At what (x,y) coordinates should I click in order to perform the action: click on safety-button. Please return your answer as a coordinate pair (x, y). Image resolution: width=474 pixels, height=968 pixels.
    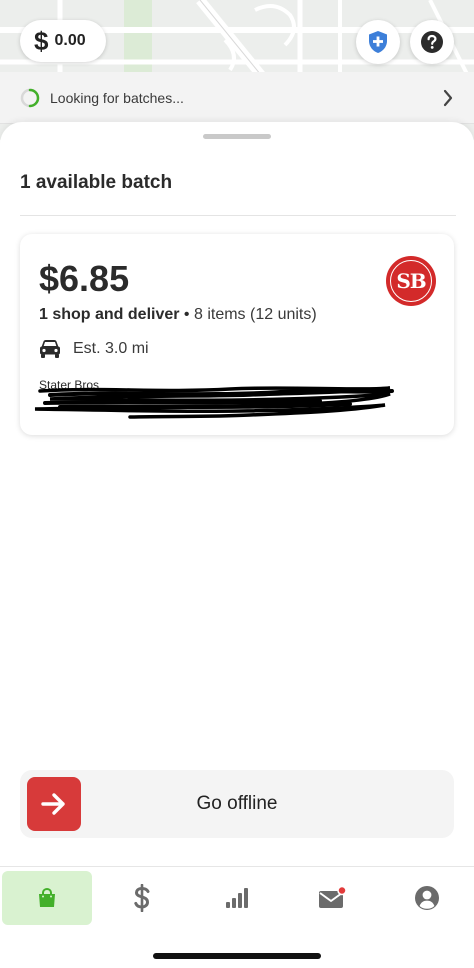
    Looking at the image, I should click on (378, 42).